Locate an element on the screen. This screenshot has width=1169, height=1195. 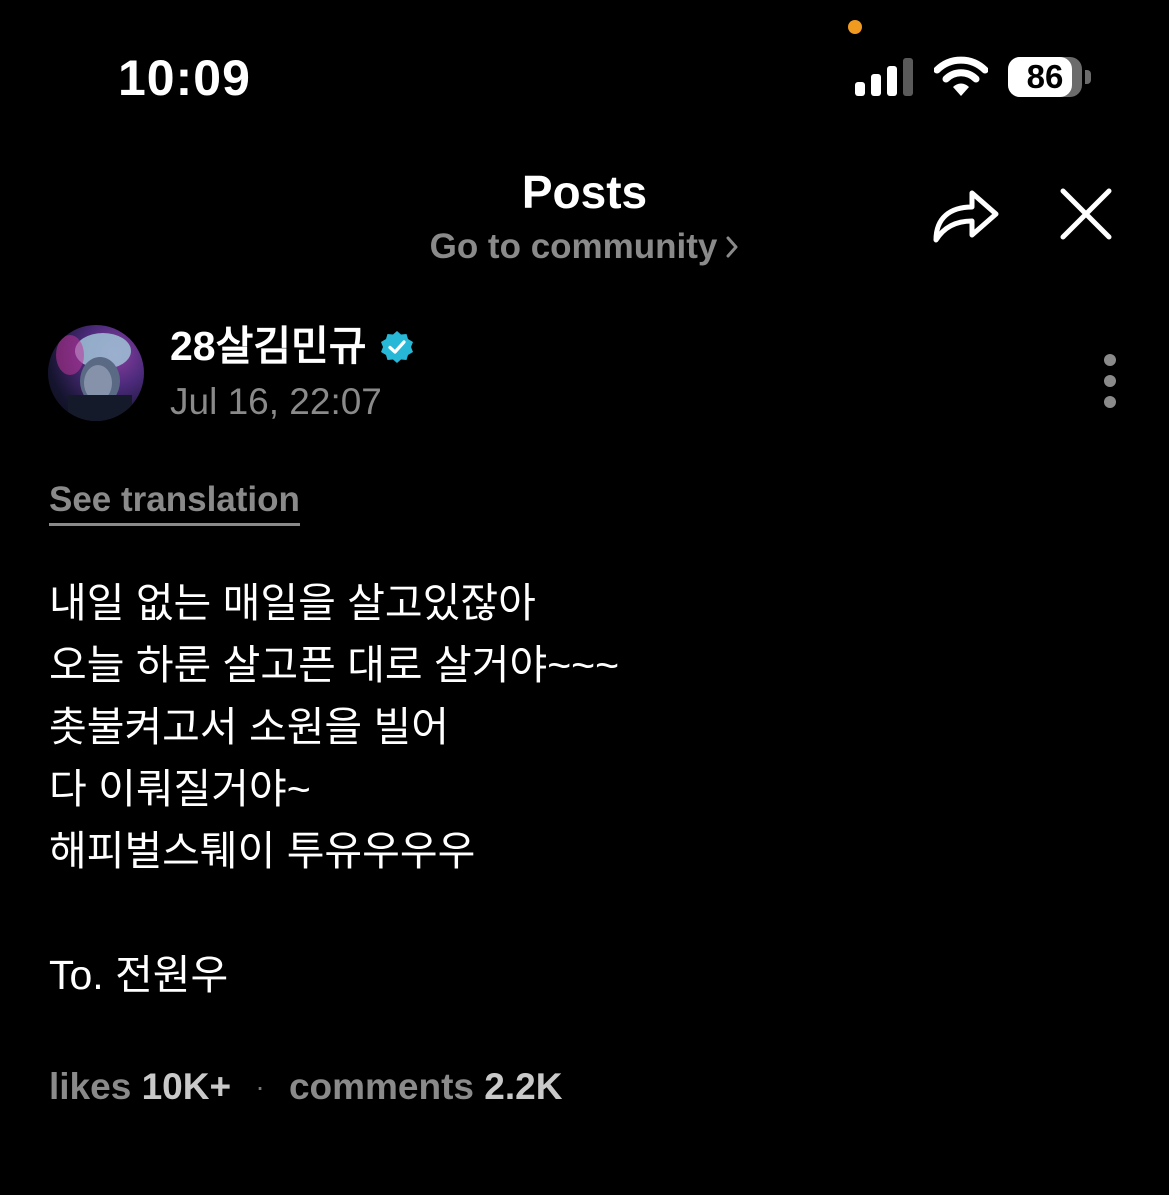
comments-label: comments is located at coordinates (381, 1086).